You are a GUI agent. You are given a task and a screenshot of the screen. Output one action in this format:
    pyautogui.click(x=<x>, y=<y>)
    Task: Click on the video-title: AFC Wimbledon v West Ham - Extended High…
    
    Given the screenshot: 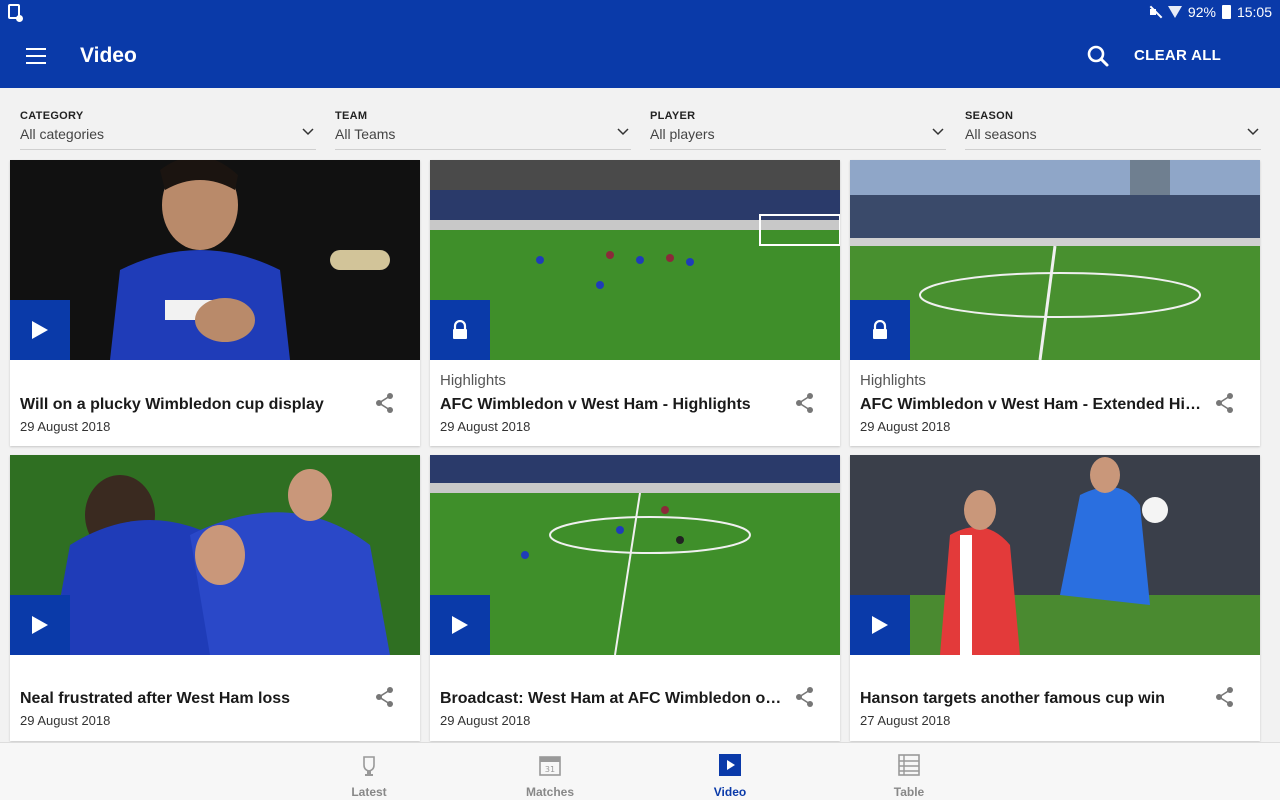 What is the action you would take?
    pyautogui.click(x=1032, y=404)
    